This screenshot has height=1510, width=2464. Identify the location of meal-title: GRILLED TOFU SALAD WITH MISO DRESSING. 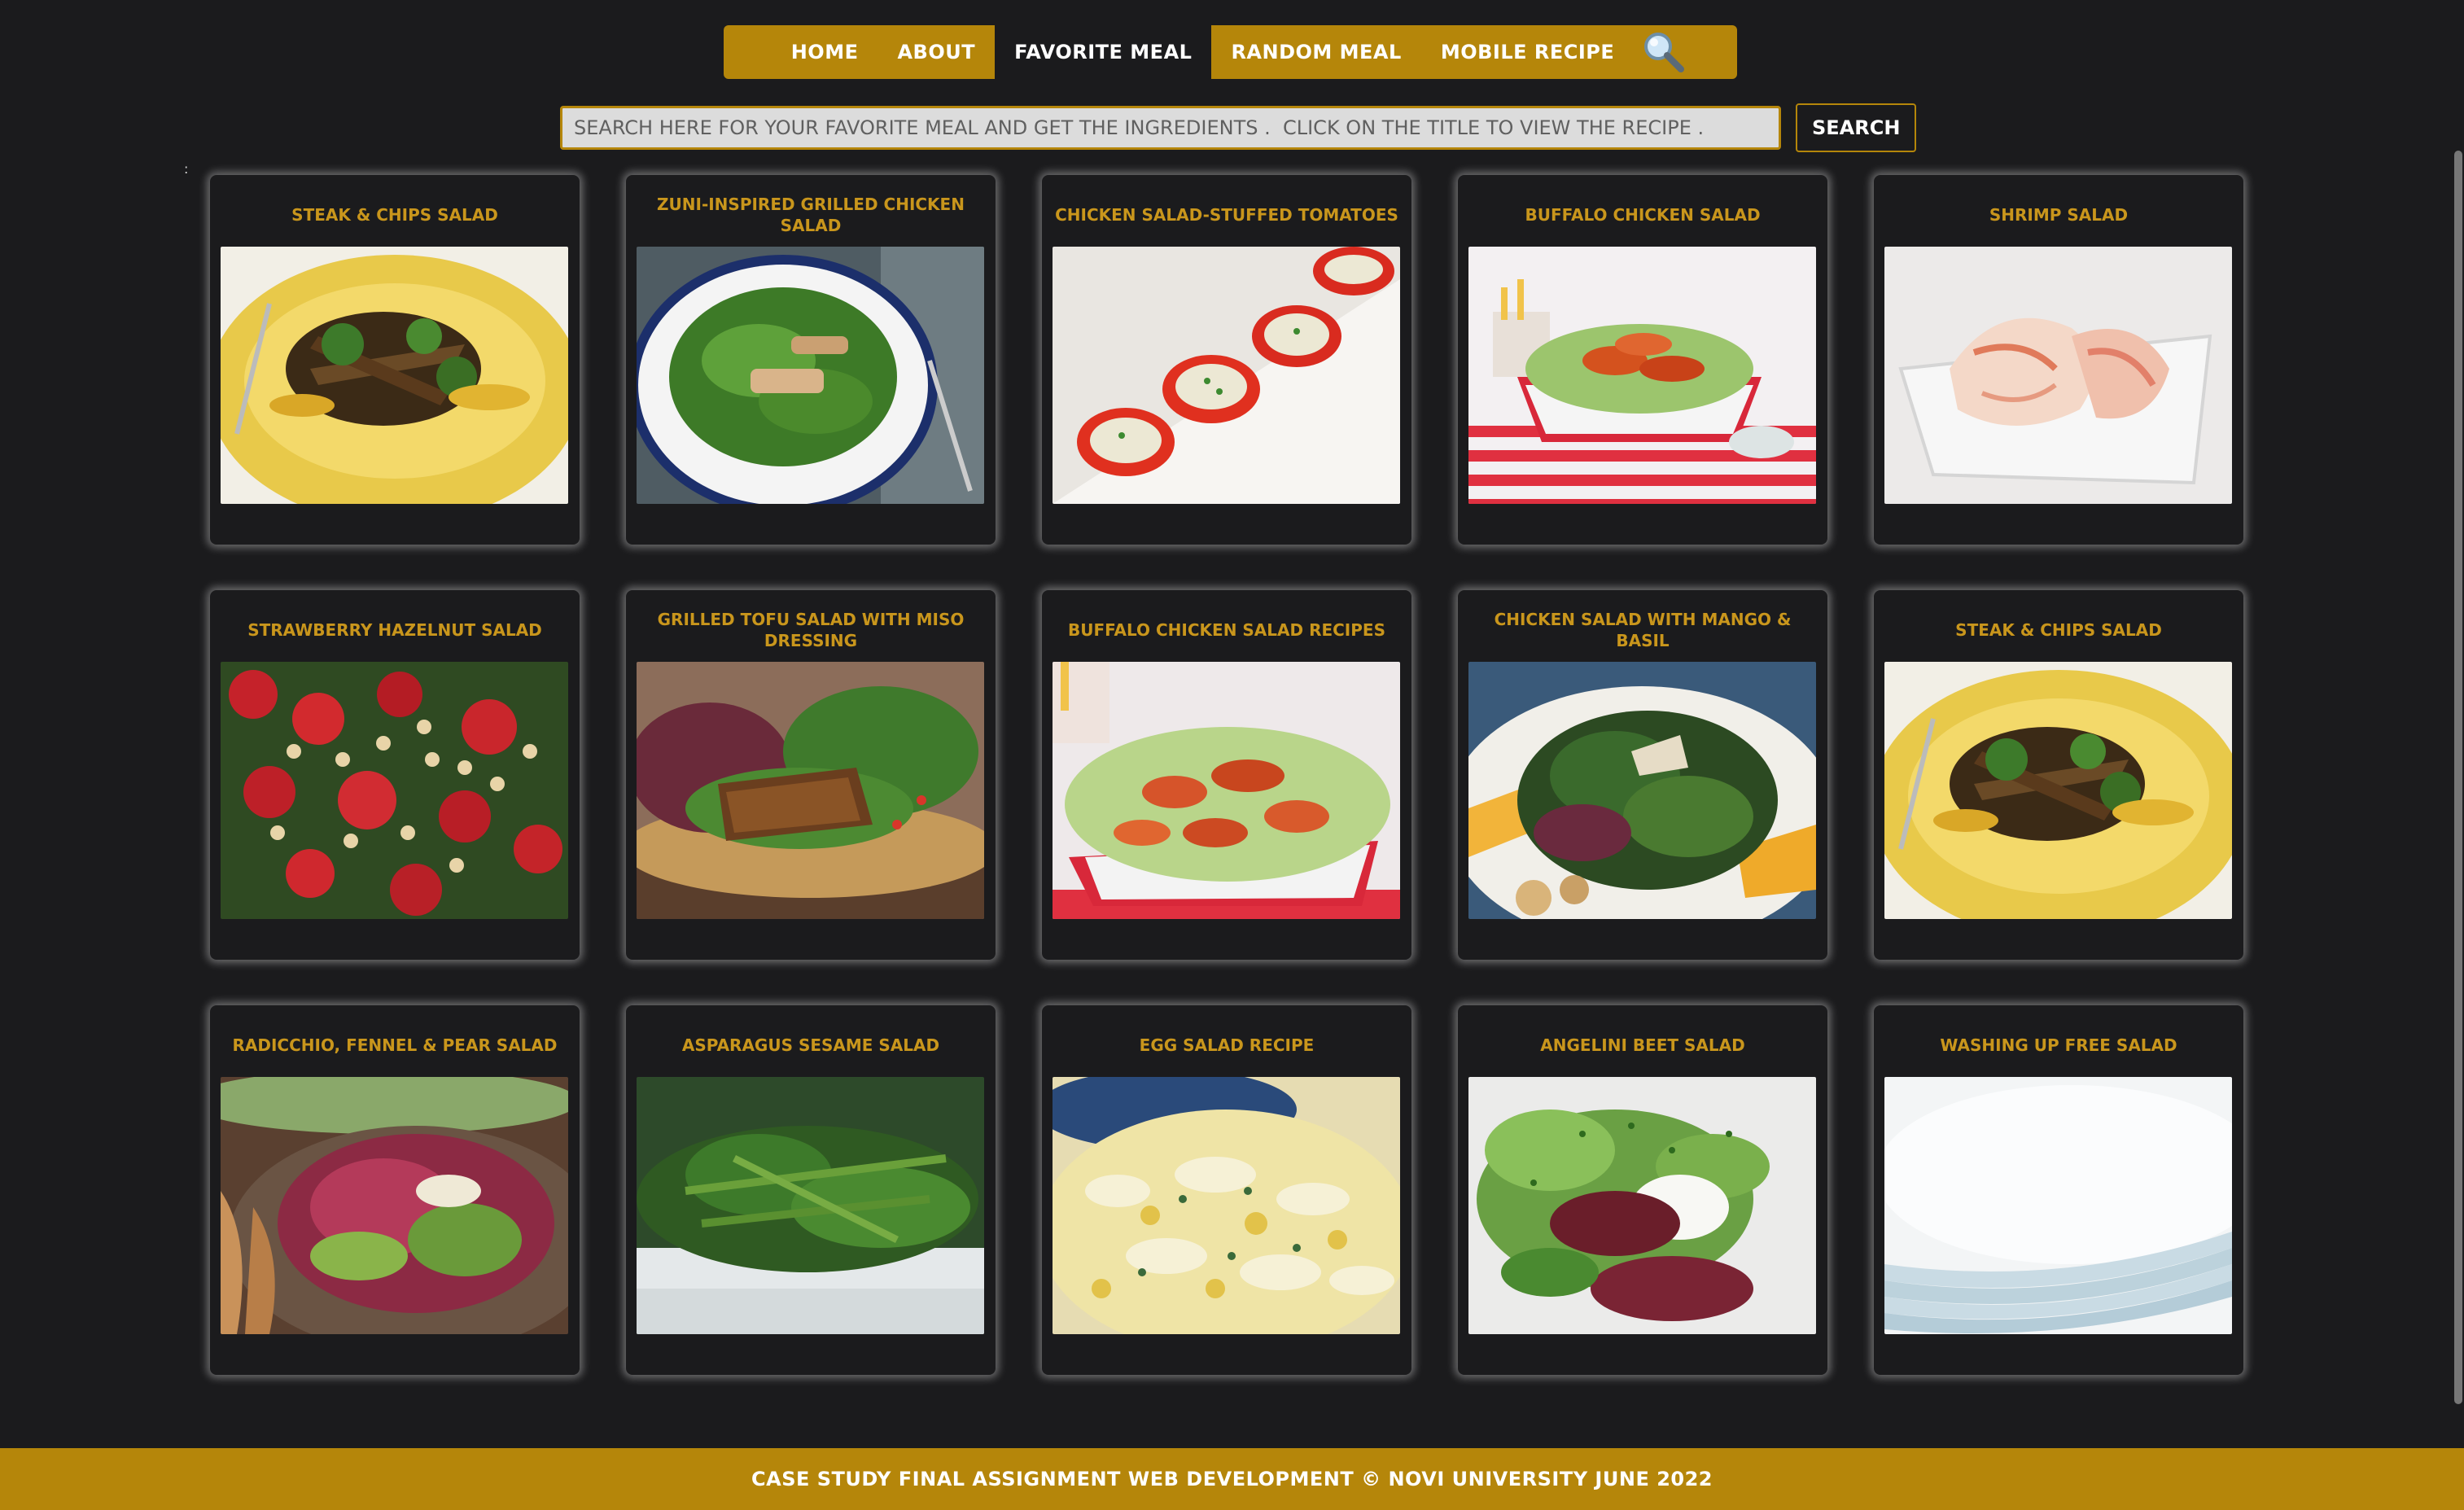
(811, 630).